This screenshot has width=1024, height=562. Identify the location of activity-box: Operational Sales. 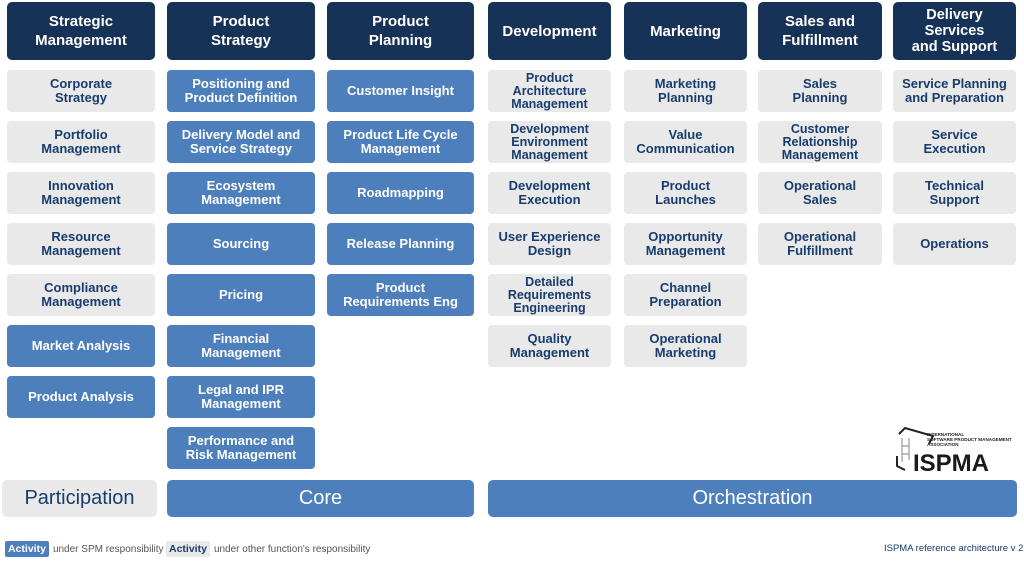
(820, 193).